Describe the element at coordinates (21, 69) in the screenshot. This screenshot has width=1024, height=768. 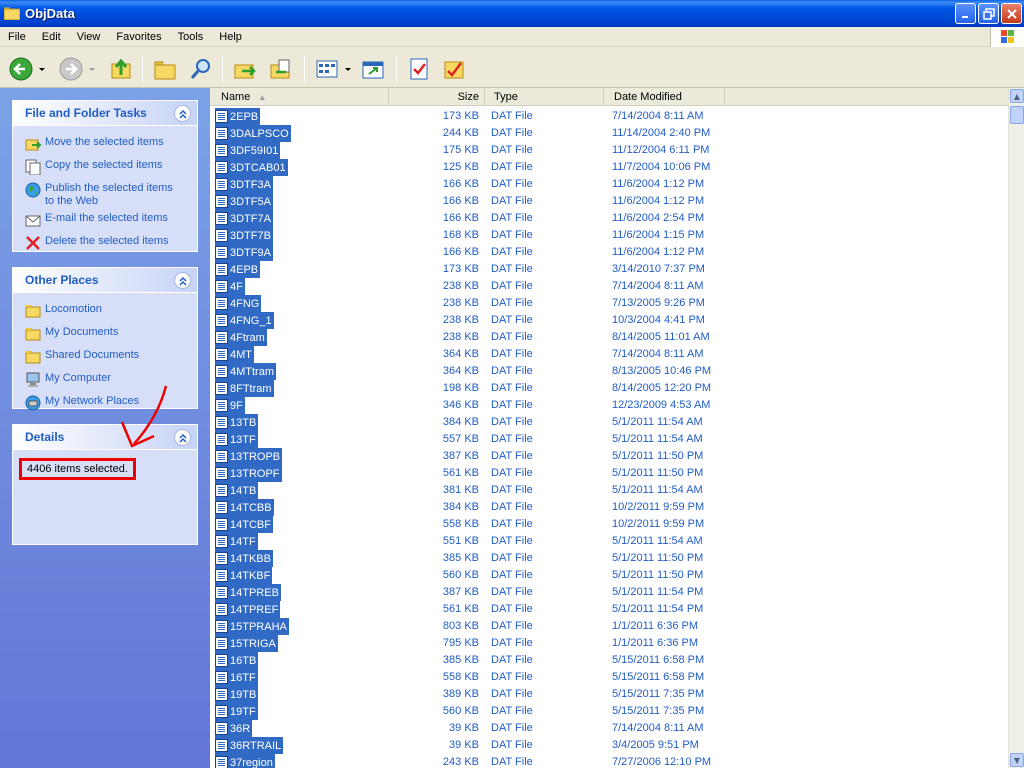
I see `back-icon` at that location.